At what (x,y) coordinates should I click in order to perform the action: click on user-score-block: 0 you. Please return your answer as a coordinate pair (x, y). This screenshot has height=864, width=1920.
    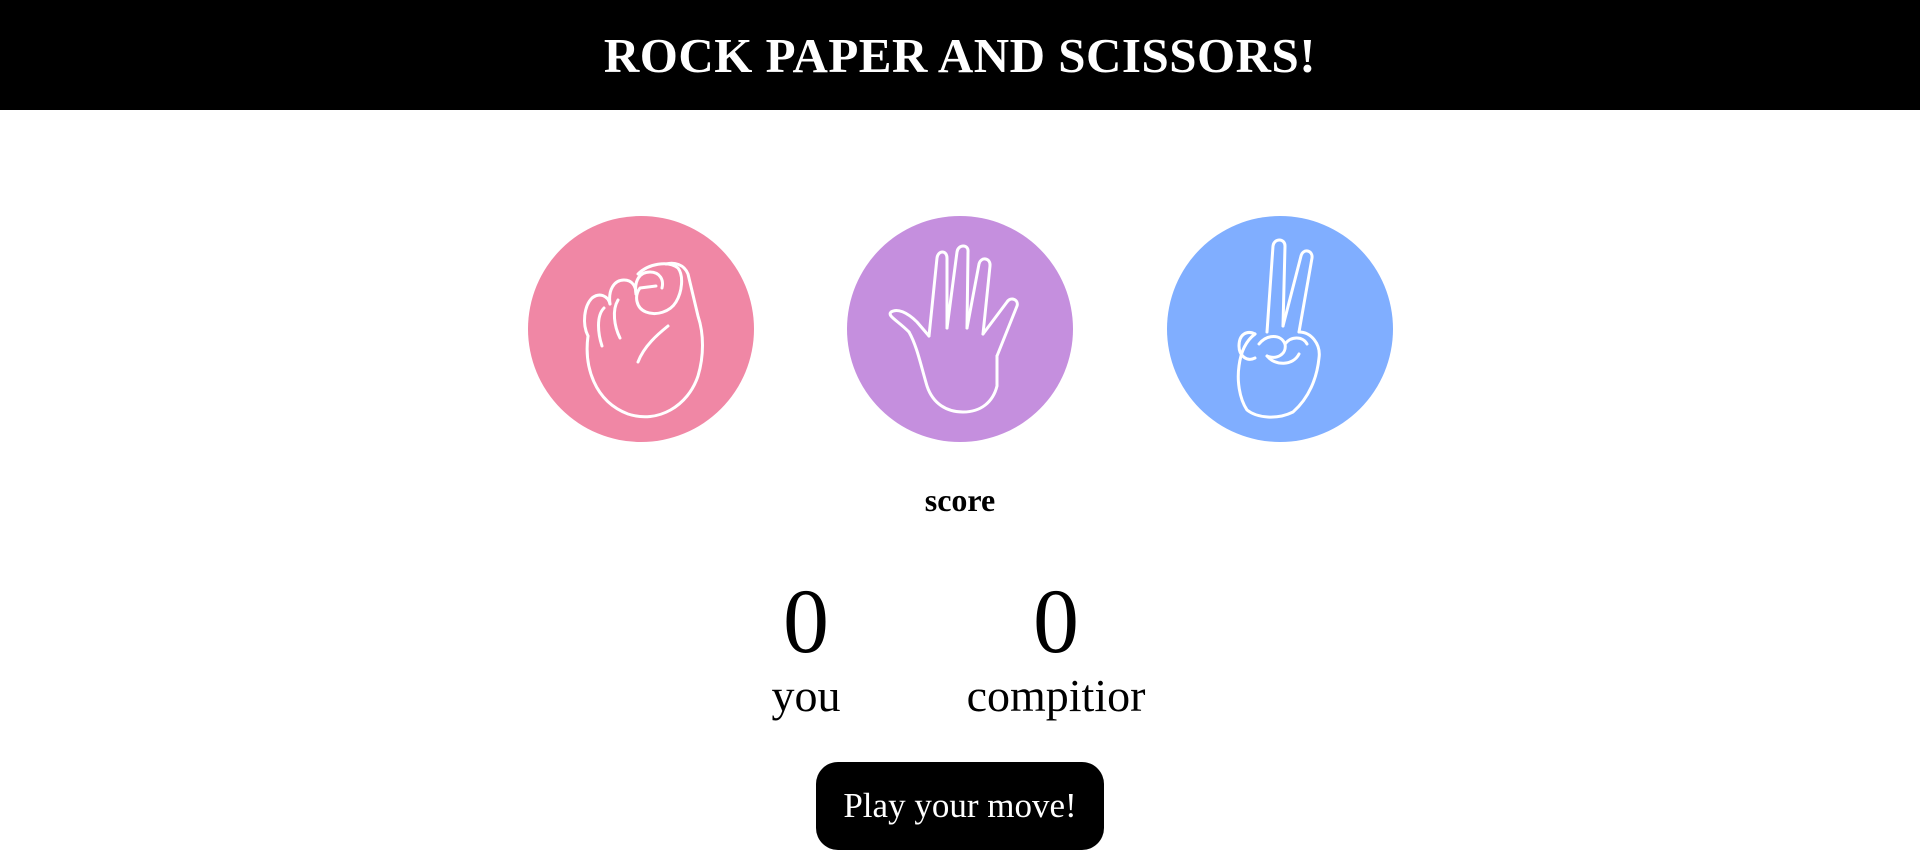
    Looking at the image, I should click on (806, 648).